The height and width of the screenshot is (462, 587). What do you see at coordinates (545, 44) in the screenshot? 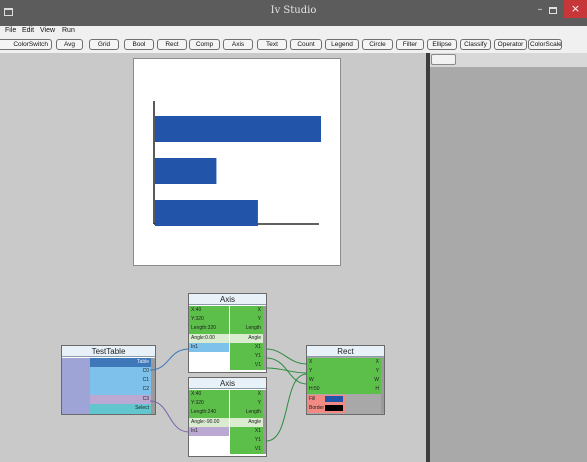
I see `colorscale-button: ColorScale` at bounding box center [545, 44].